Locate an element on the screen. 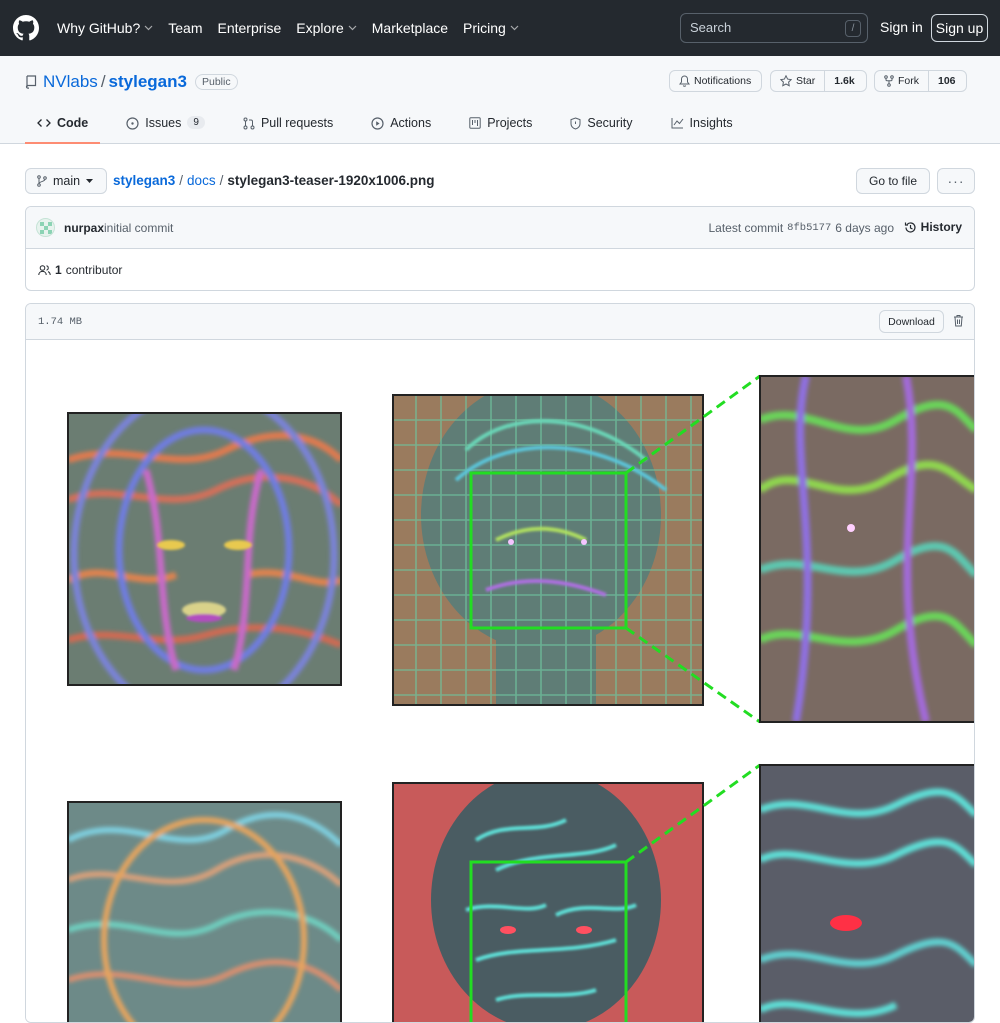  issue-icon is located at coordinates (132, 123).